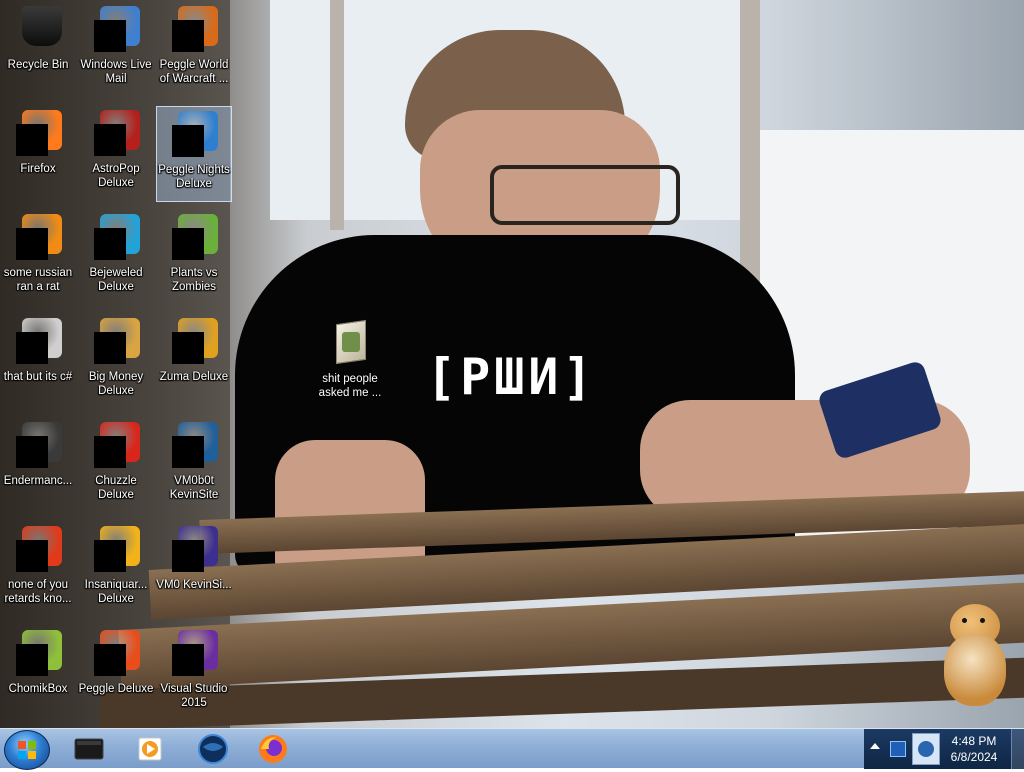 The height and width of the screenshot is (772, 1024). What do you see at coordinates (512, 749) in the screenshot?
I see `taskbar: 4:48 PM 6/8/2024` at bounding box center [512, 749].